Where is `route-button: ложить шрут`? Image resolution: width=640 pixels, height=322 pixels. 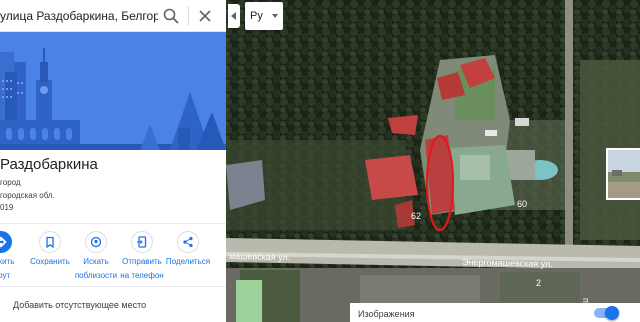
route-button: ложить шрут is located at coordinates (12, 256).